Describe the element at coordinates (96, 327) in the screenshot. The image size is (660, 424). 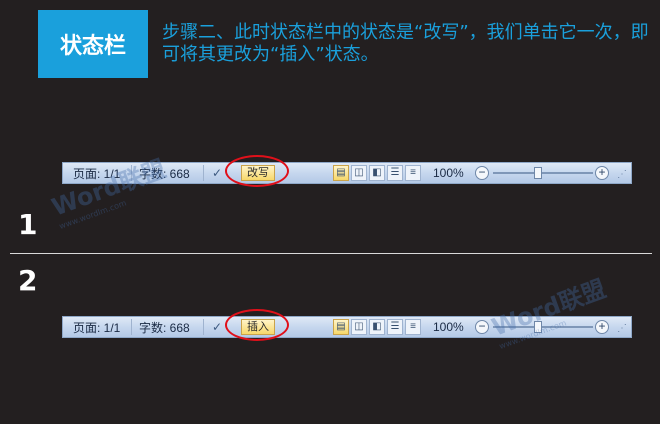
I see `page-count: 页面: 1/1` at that location.